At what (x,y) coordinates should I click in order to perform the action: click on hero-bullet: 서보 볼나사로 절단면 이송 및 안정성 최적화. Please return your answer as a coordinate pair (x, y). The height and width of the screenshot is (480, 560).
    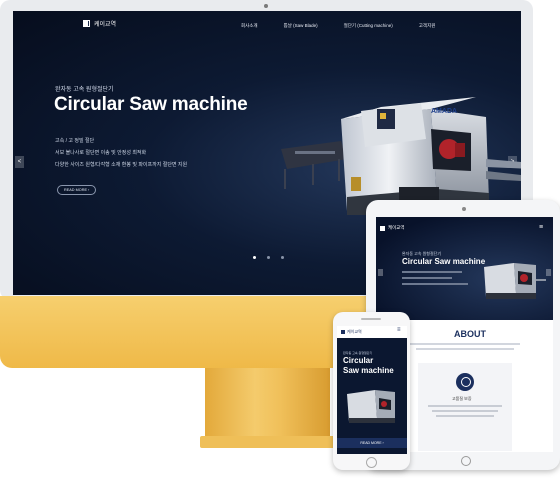
    Looking at the image, I should click on (101, 153).